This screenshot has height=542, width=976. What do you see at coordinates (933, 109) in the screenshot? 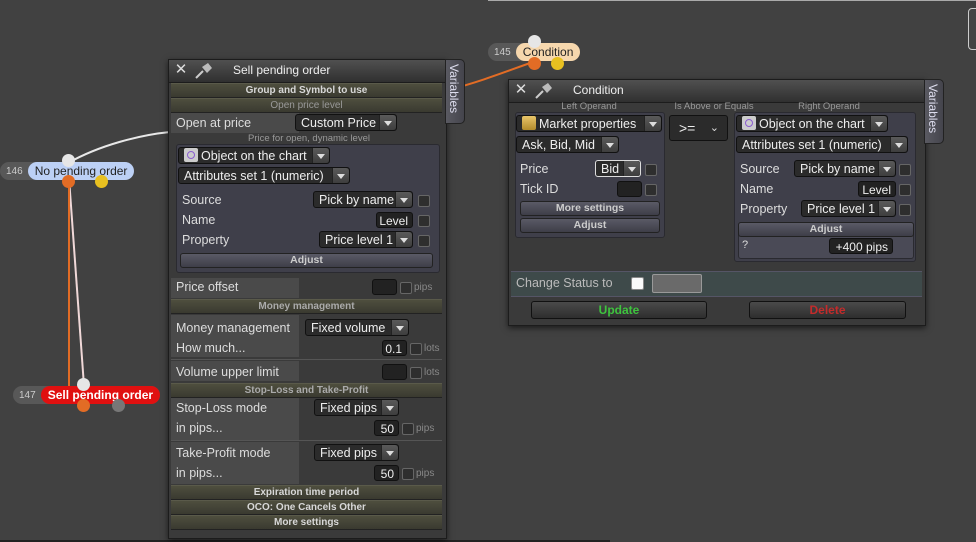
I see `variables-tab-label: Variables` at bounding box center [933, 109].